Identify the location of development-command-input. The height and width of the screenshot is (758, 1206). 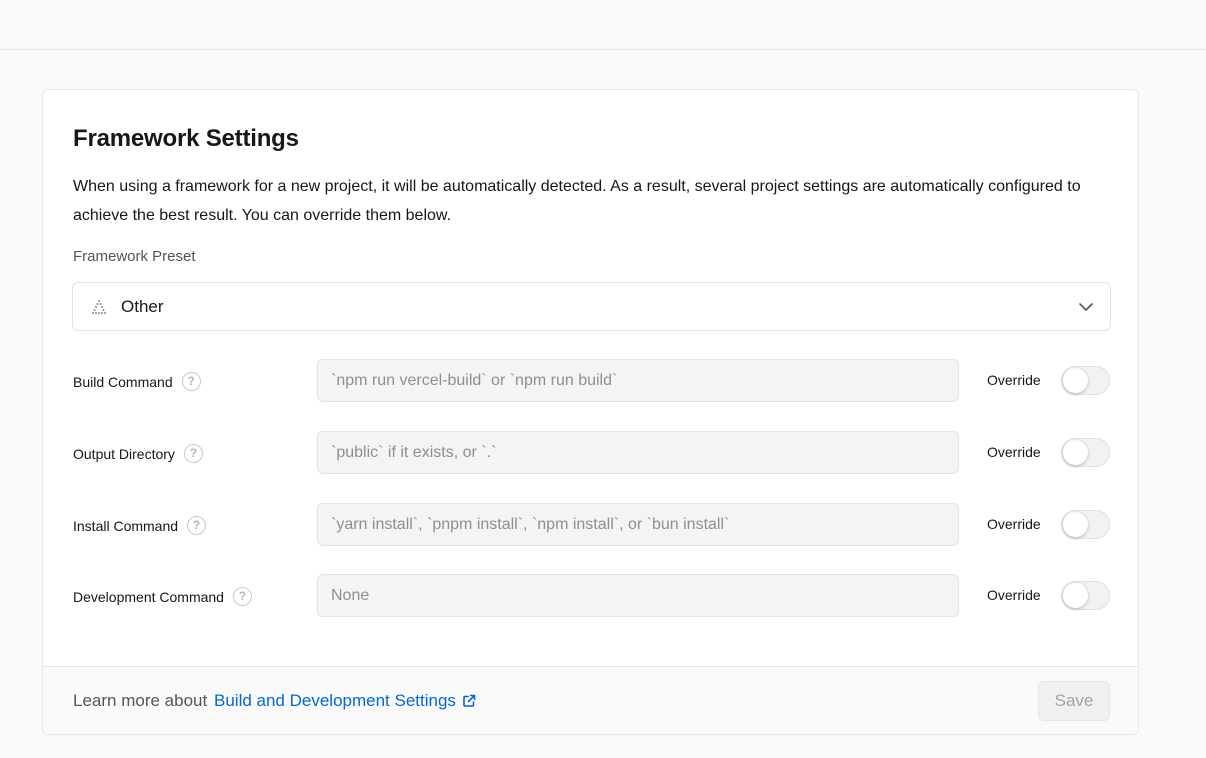
(638, 595).